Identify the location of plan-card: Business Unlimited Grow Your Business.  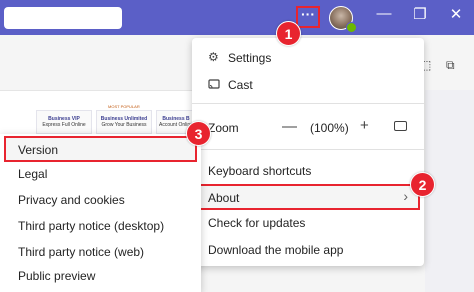
(124, 122).